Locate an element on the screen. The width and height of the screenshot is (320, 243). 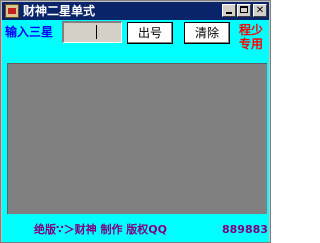
side-note: 程少 专用 is located at coordinates (251, 37).